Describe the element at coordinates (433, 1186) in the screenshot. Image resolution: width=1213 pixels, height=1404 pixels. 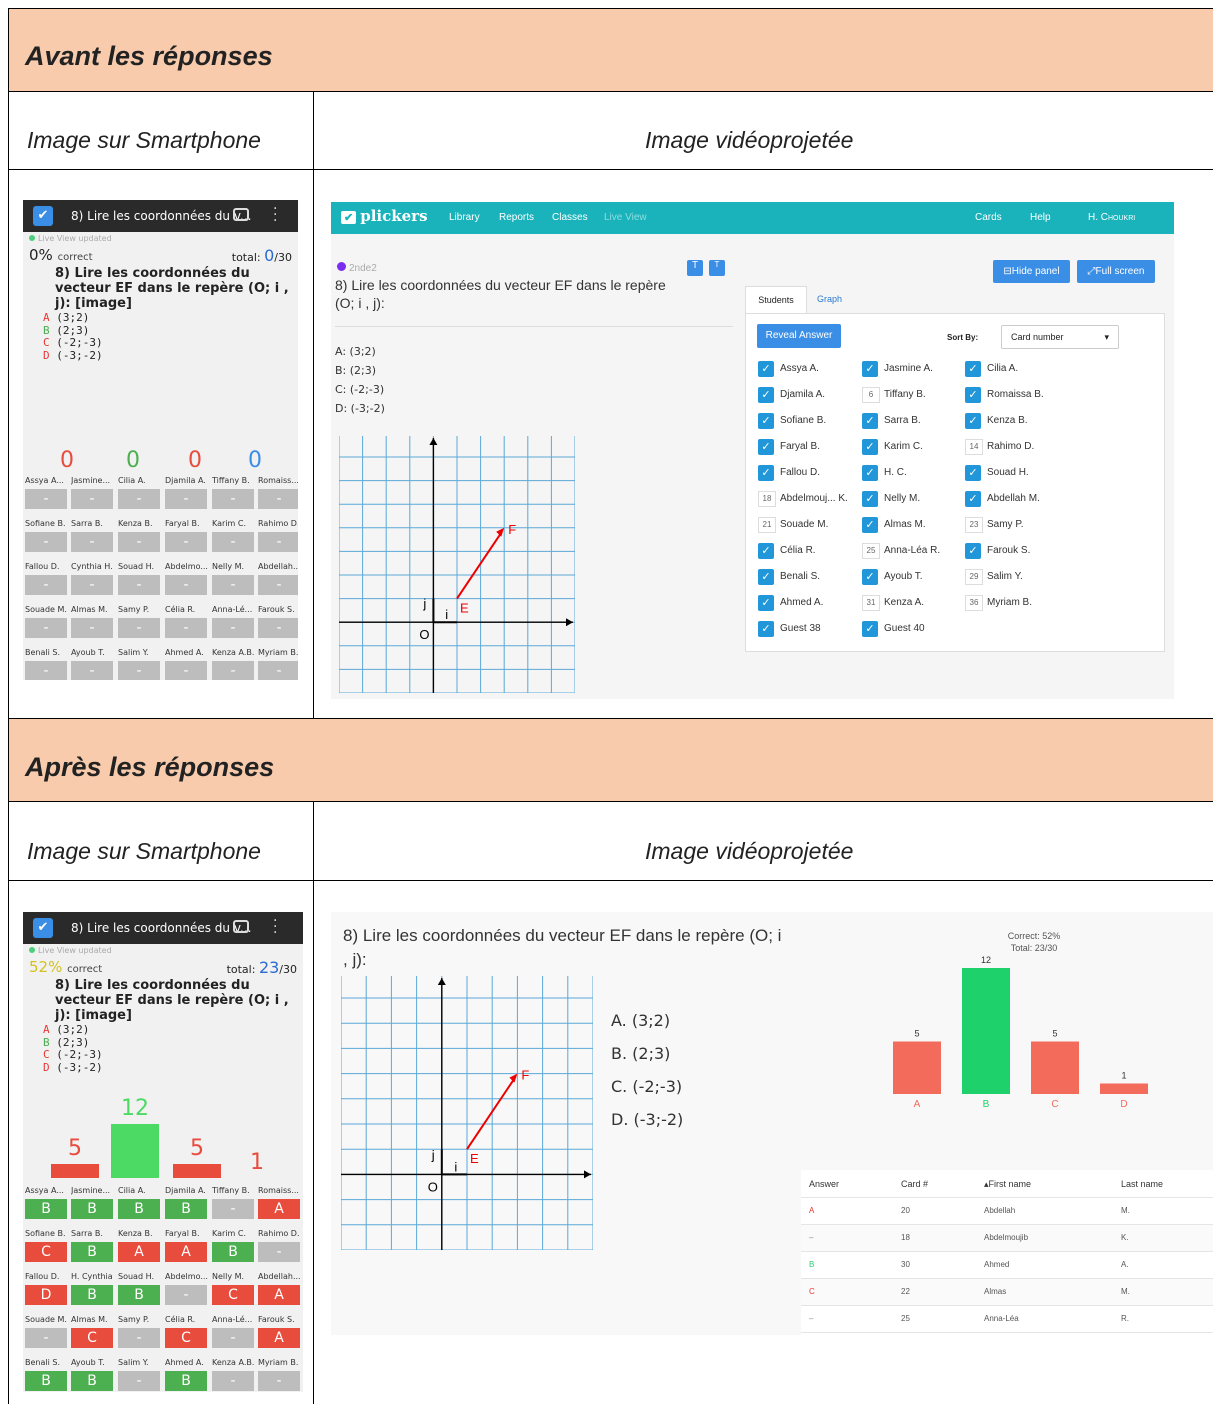
I see `label-o: O` at that location.